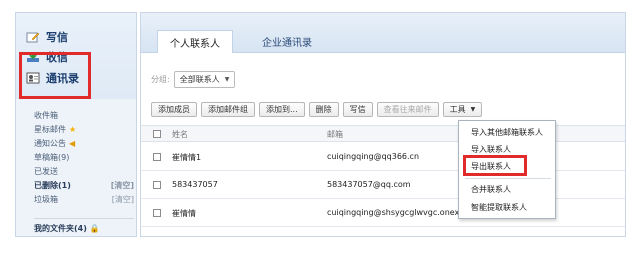 This screenshot has width=639, height=253. I want to click on tab-personal-contacts: 个人联系人, so click(195, 41).